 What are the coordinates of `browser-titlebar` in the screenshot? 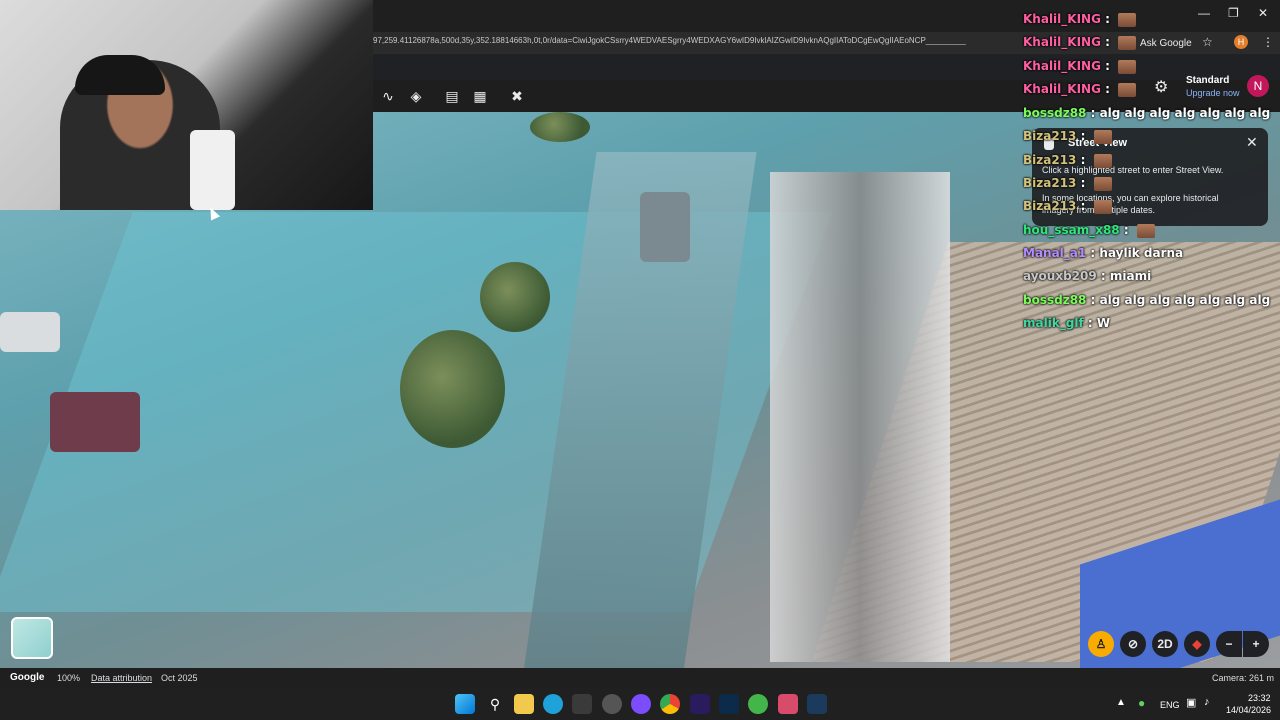 It's located at (826, 16).